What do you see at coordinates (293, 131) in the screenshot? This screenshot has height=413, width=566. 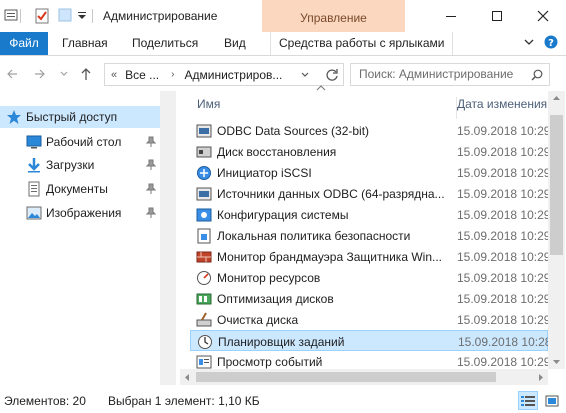 I see `file-name: ODBC Data Sources (32-bit)` at bounding box center [293, 131].